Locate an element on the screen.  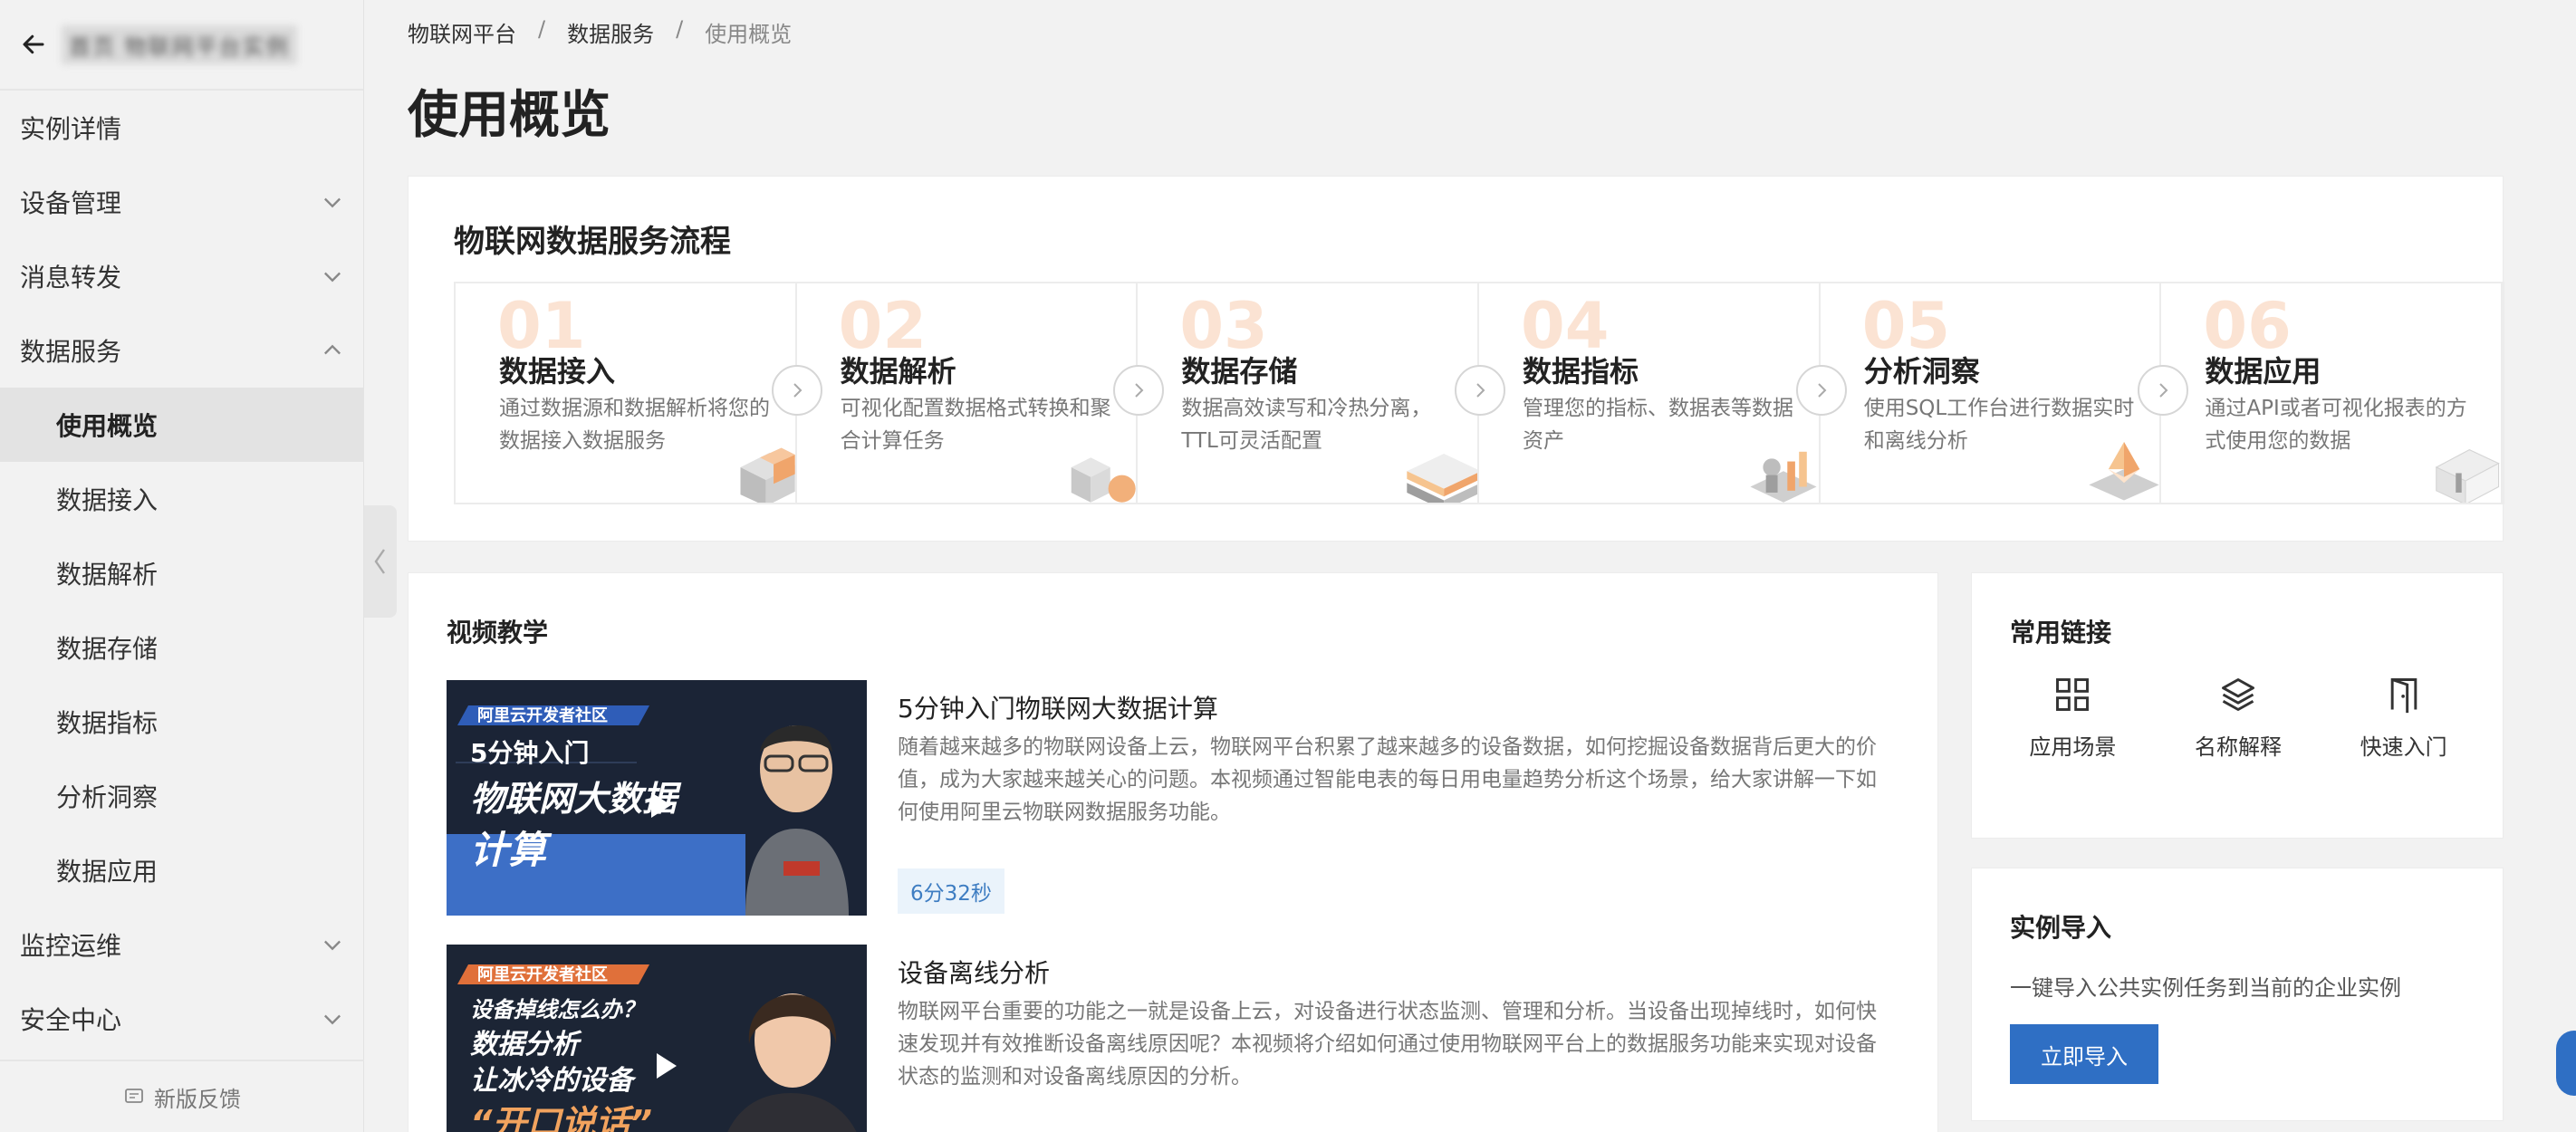
thumb-badge: 阿里云开发者社区 is located at coordinates (542, 715).